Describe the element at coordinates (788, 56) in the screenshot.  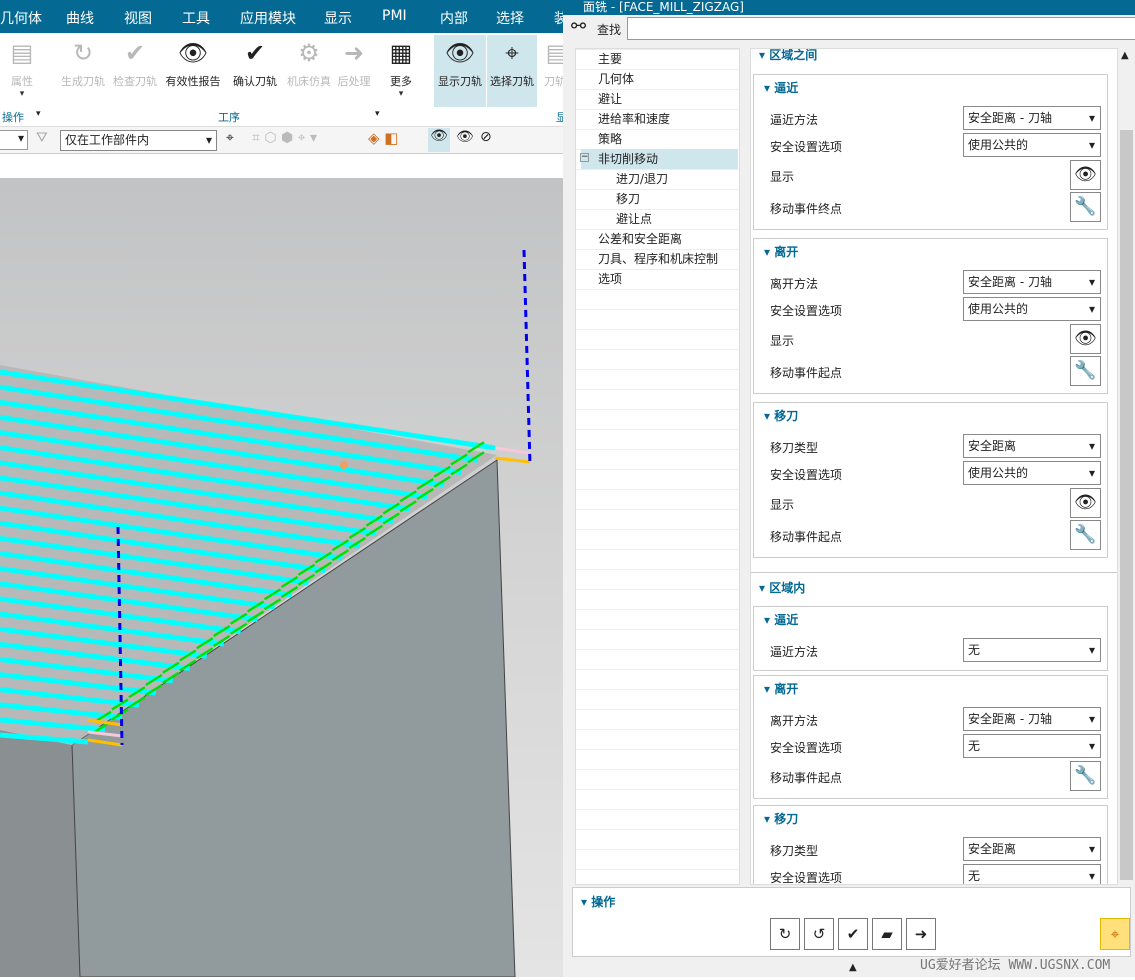
I see `section-header: 区域之间` at that location.